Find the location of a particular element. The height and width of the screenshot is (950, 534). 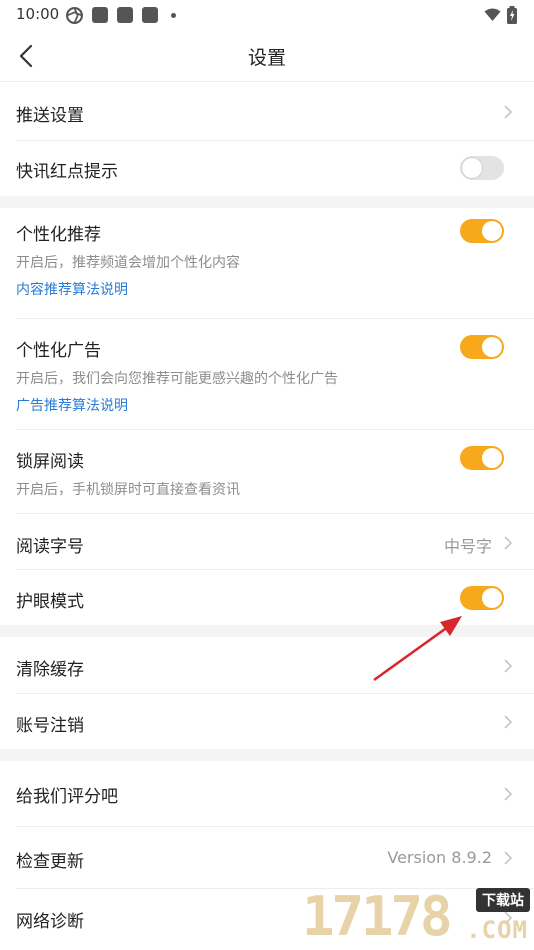

recommendation-algorithm-link: 内容推荐算法说明 is located at coordinates (72, 289).